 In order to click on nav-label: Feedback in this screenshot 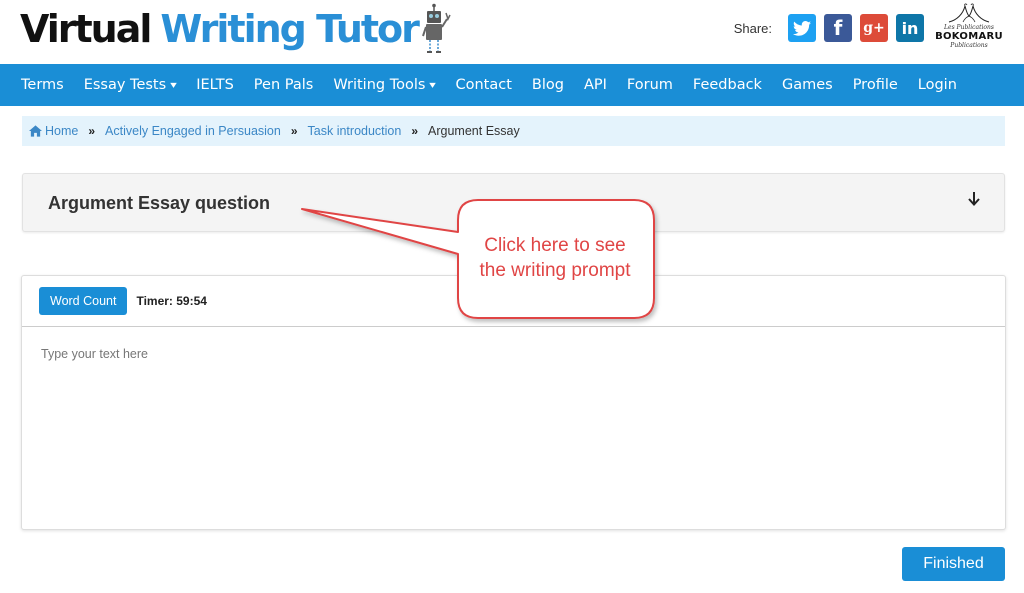, I will do `click(727, 85)`.